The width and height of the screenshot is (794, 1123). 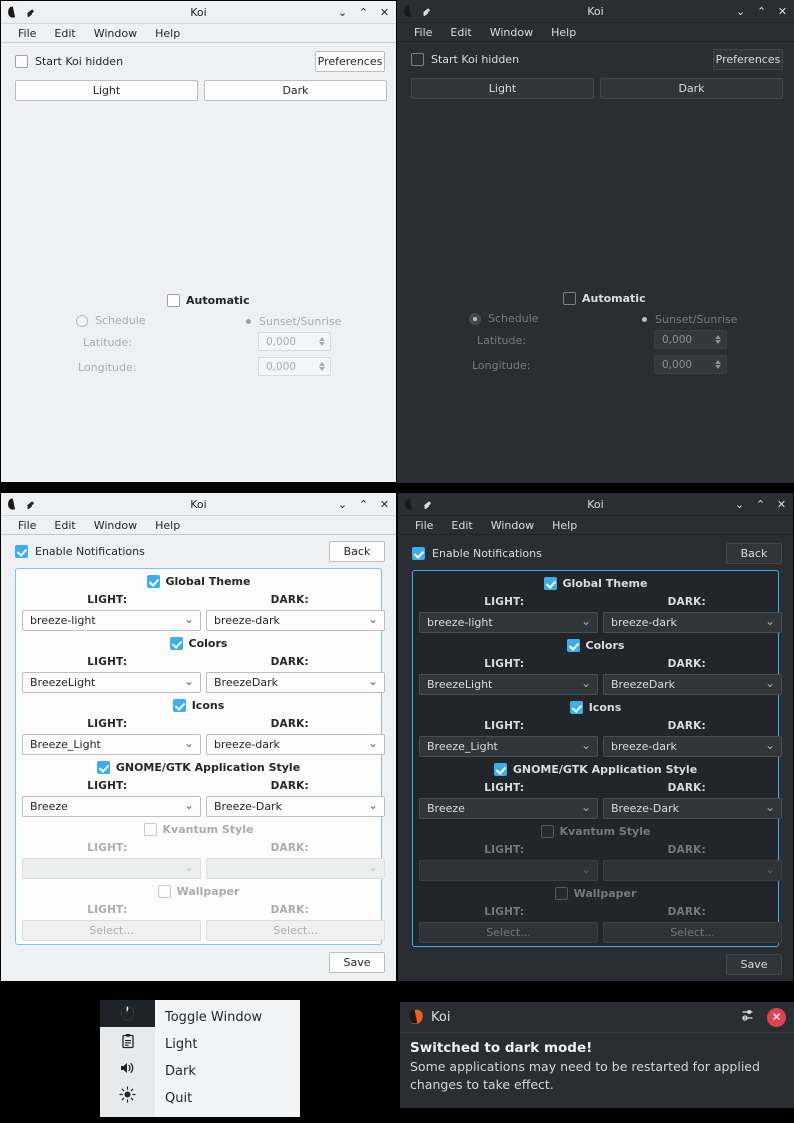 What do you see at coordinates (21, 551) in the screenshot?
I see `enable-notifications-checkbox` at bounding box center [21, 551].